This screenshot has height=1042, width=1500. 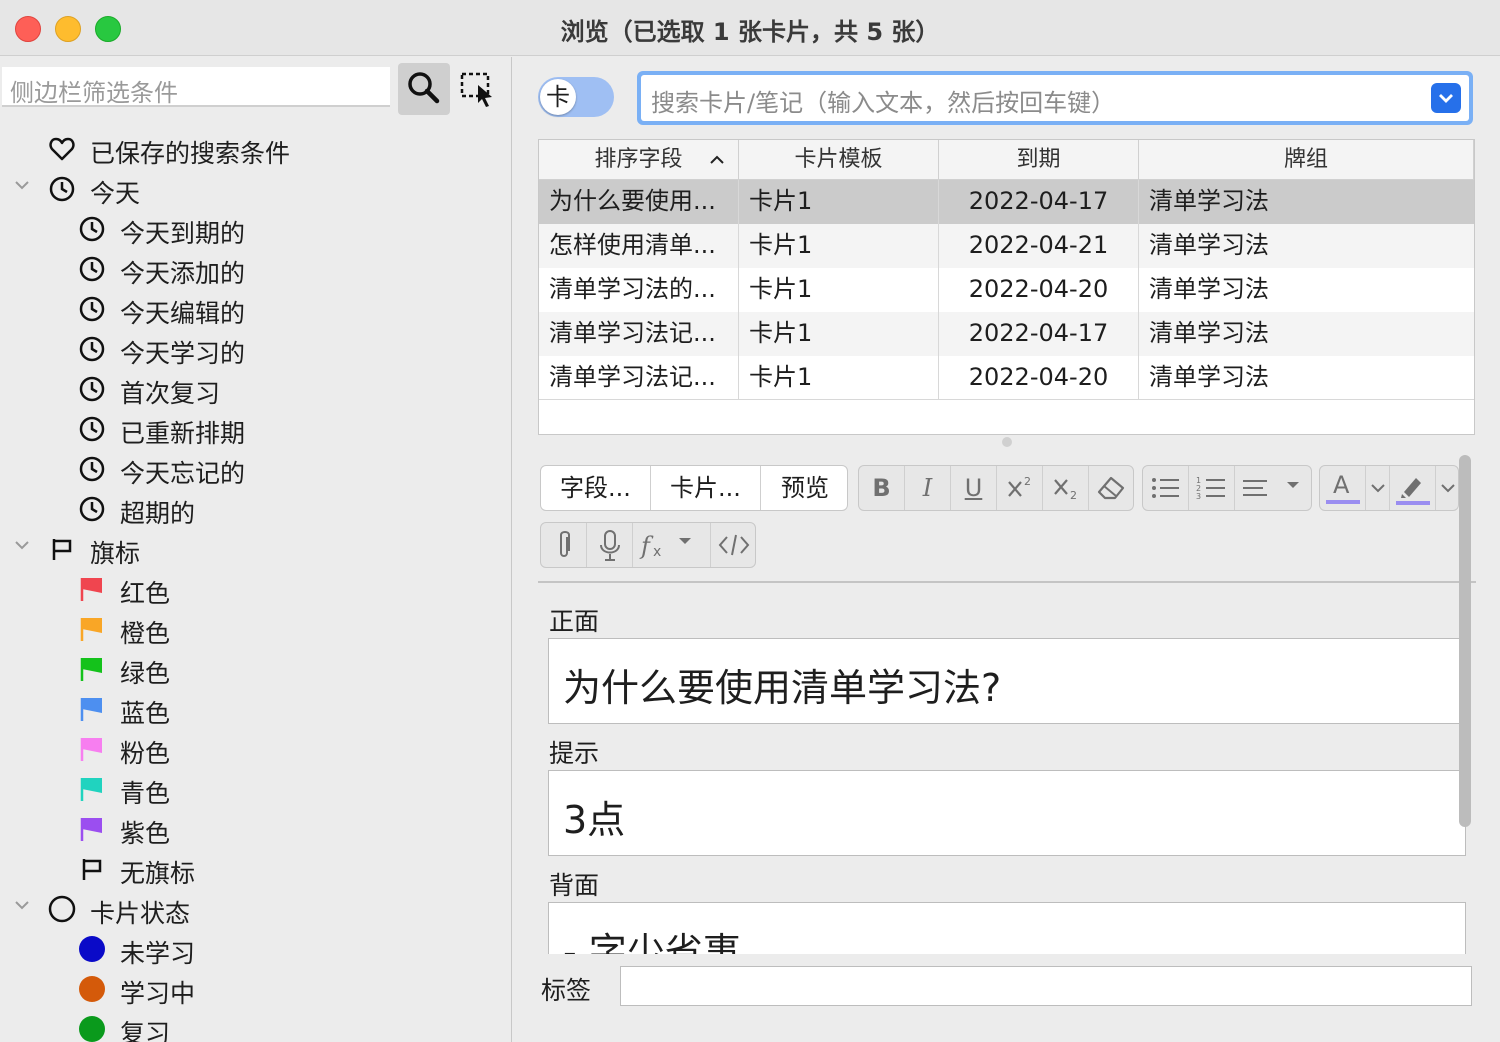 I want to click on cell-deck: 清单学习法, so click(x=1209, y=245).